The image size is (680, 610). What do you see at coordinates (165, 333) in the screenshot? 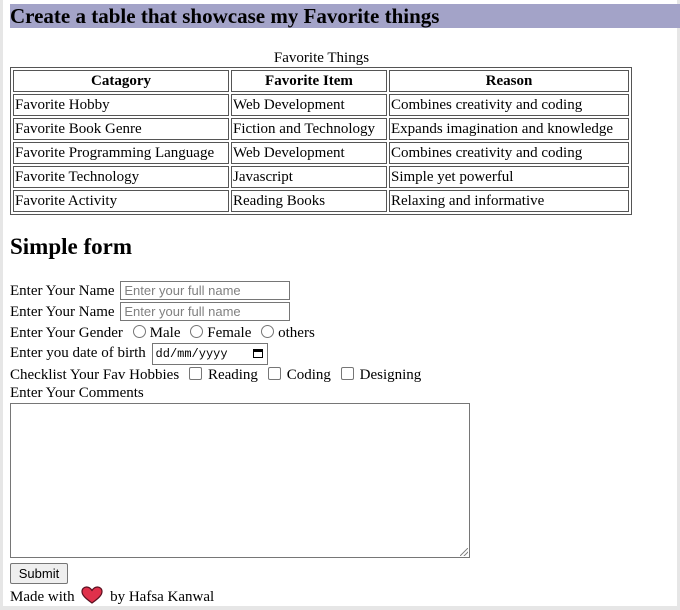
I see `gender-option-label: Male` at bounding box center [165, 333].